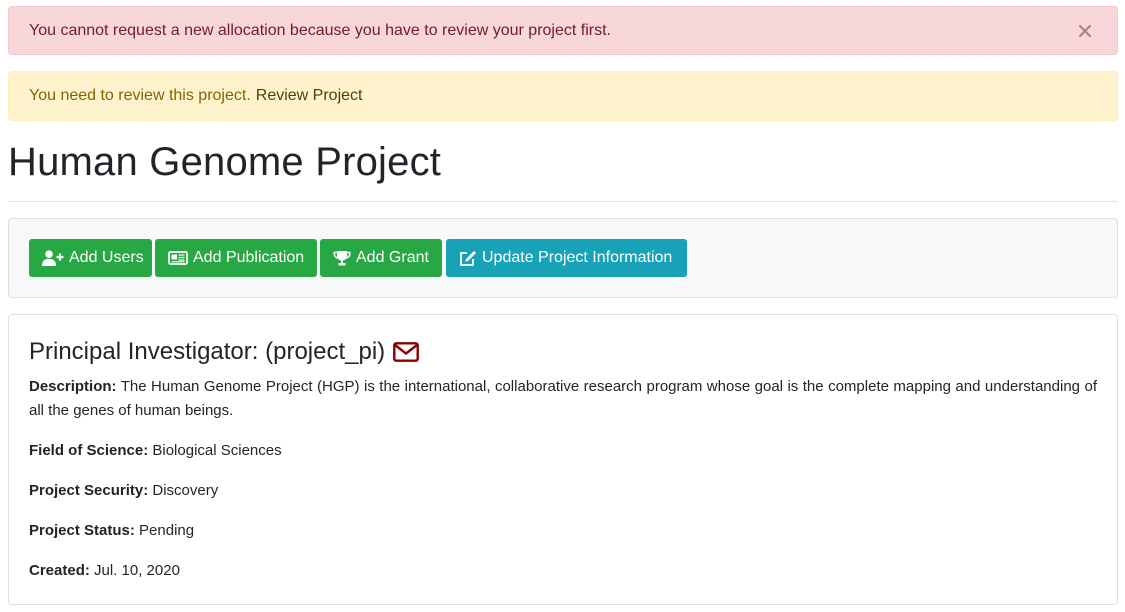 This screenshot has height=612, width=1125. I want to click on add-users-label: Add Users, so click(106, 257).